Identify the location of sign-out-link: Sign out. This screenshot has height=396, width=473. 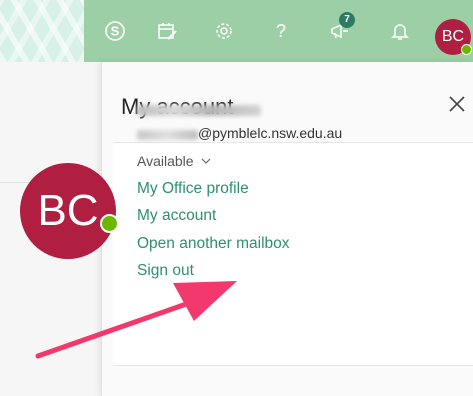
(165, 271).